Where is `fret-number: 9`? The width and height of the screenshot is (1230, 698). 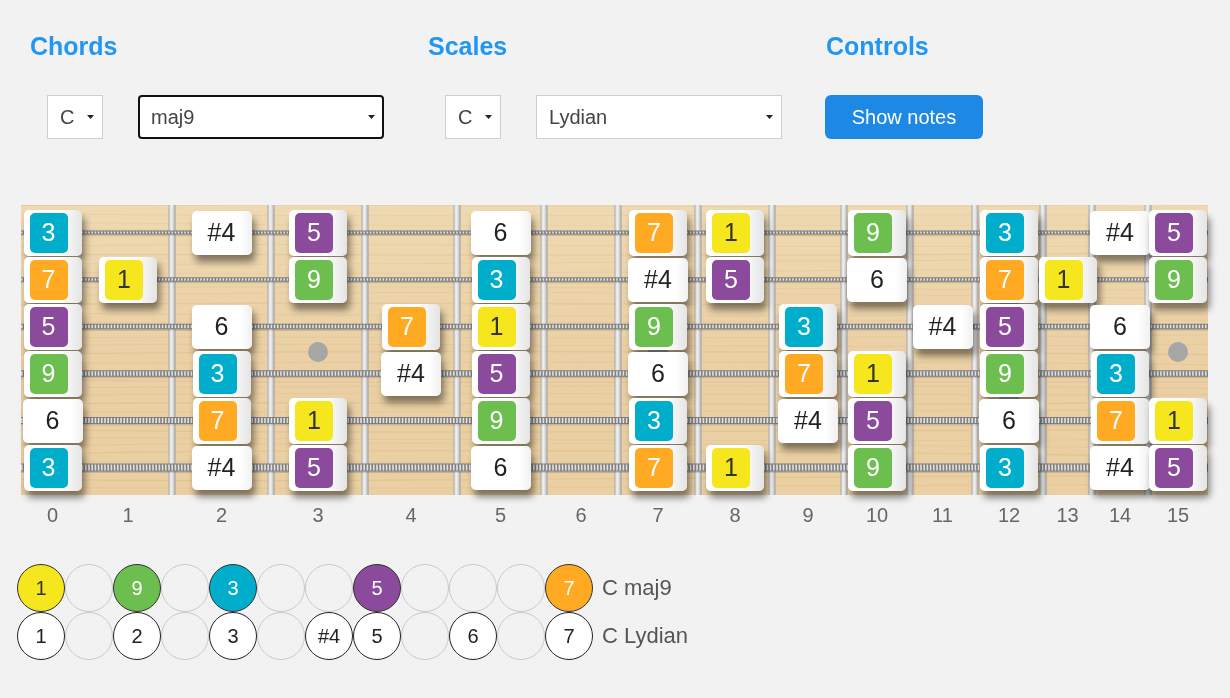 fret-number: 9 is located at coordinates (808, 515).